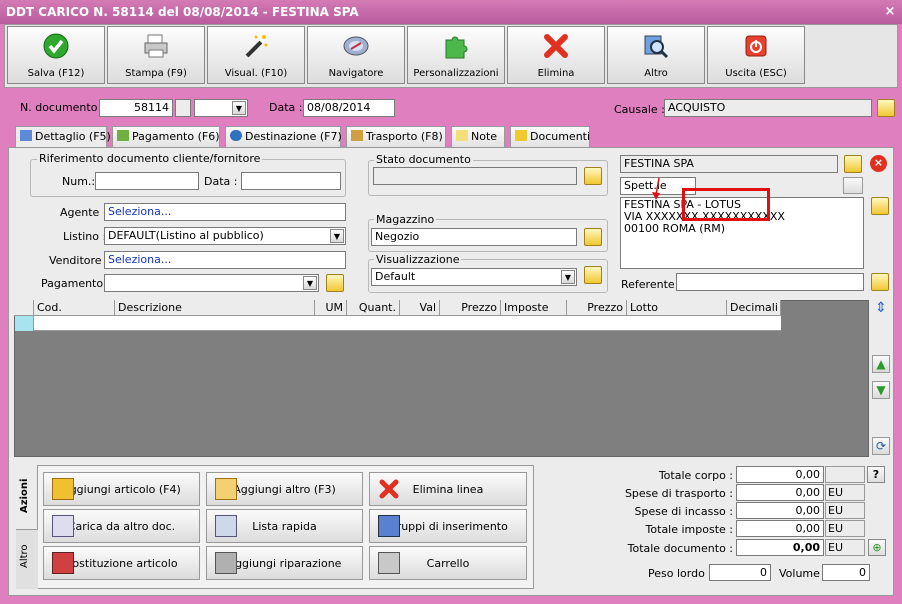  I want to click on listino-label: Listino :, so click(85, 236).